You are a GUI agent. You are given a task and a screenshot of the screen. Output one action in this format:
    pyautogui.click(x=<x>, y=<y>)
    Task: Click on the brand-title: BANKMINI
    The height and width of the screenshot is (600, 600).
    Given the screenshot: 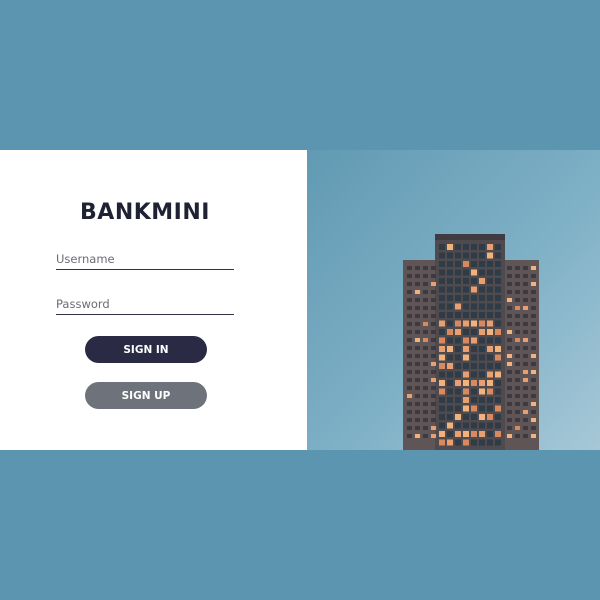 What is the action you would take?
    pyautogui.click(x=145, y=212)
    